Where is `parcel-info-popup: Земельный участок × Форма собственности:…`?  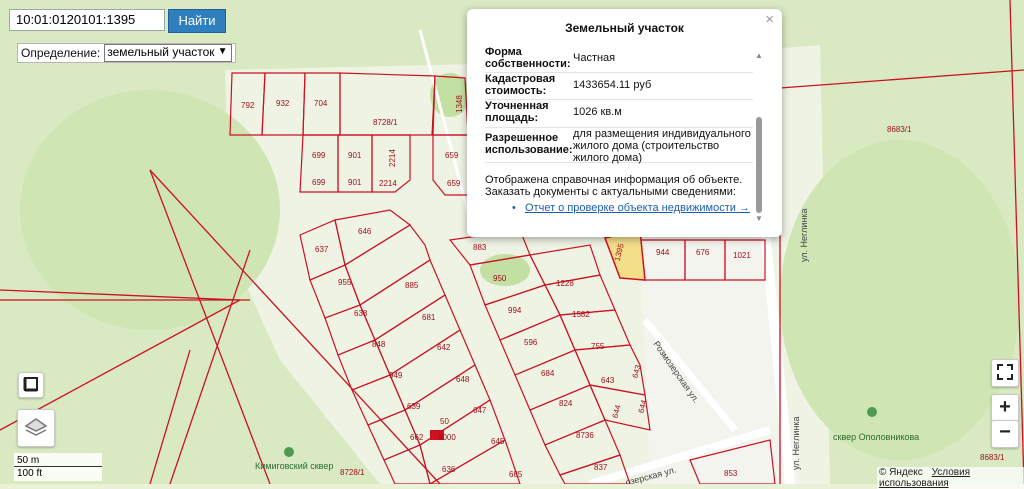 parcel-info-popup: Земельный участок × Форма собственности:… is located at coordinates (624, 123).